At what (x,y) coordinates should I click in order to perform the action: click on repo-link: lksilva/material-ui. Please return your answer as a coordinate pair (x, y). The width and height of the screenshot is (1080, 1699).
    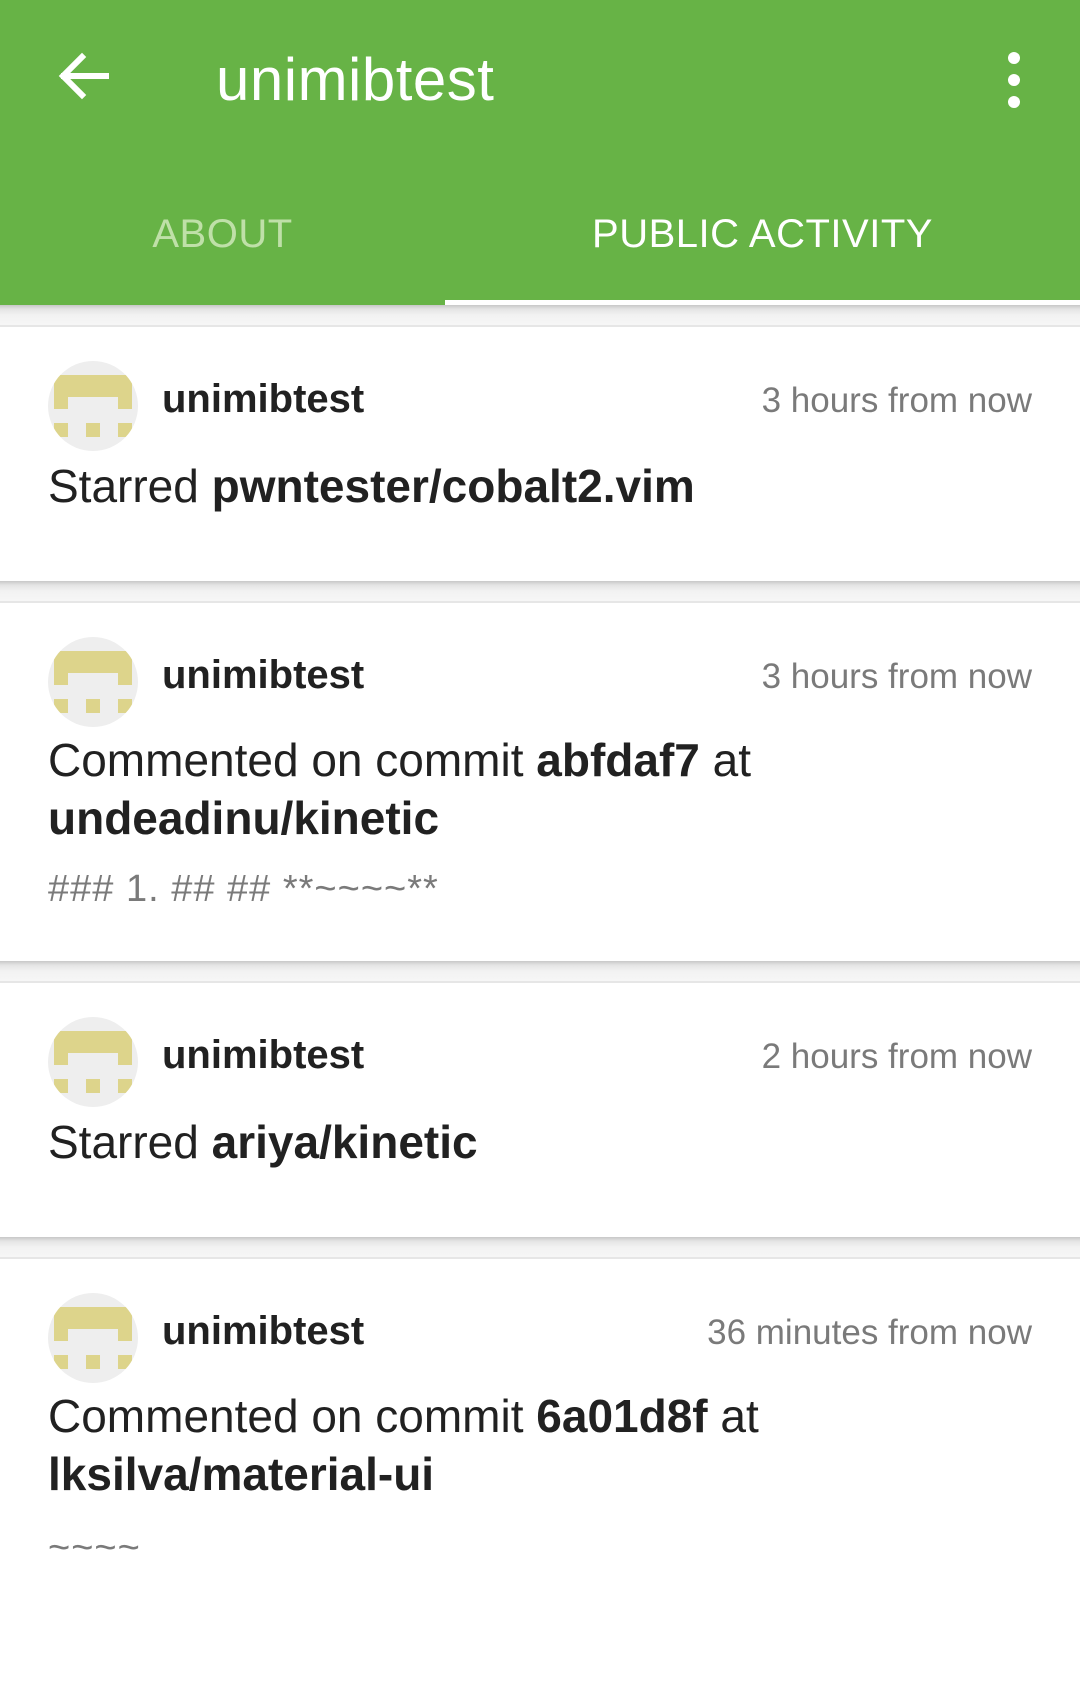
    Looking at the image, I should click on (241, 1474).